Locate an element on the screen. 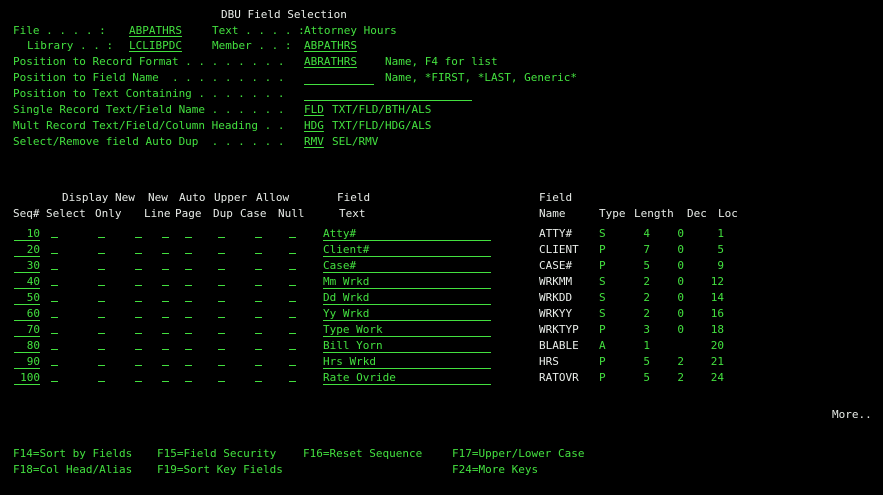  f17-key: F17=Upper/Lower Case is located at coordinates (518, 454).